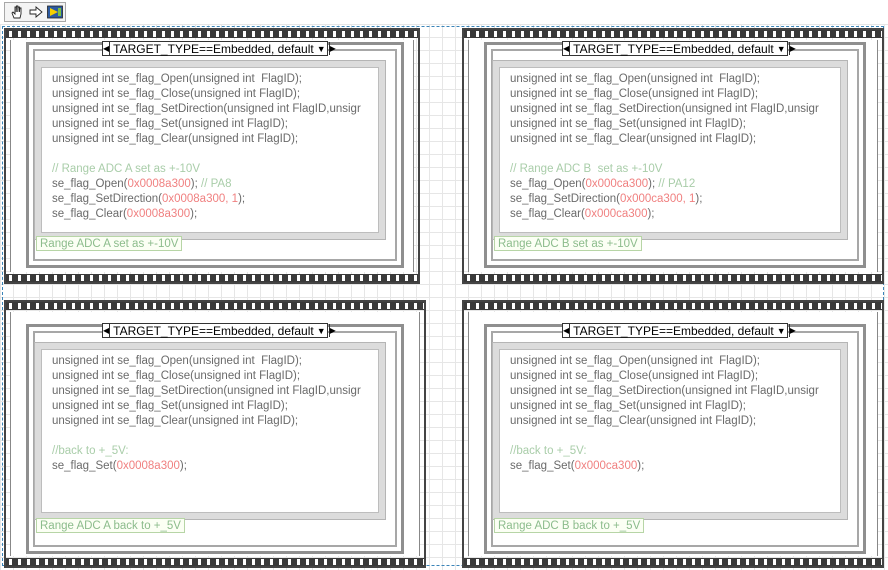  What do you see at coordinates (17, 12) in the screenshot?
I see `hand-icon` at bounding box center [17, 12].